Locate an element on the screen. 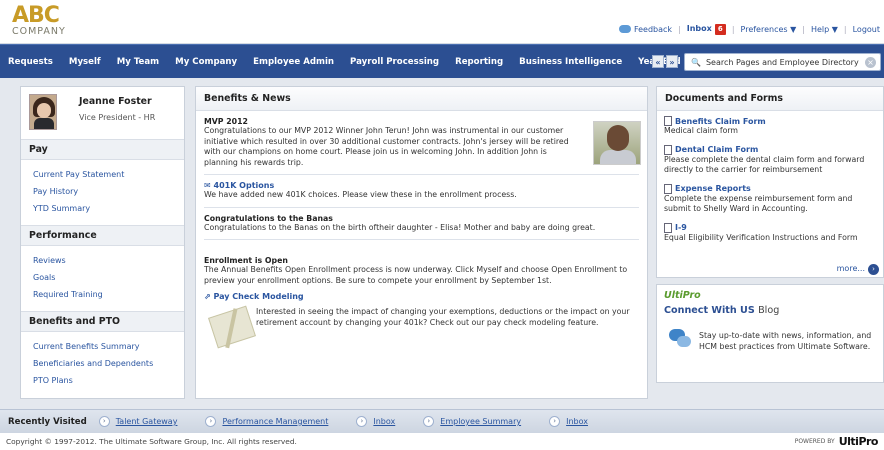  nav-payroll-processing: Payroll Processing is located at coordinates (394, 62).